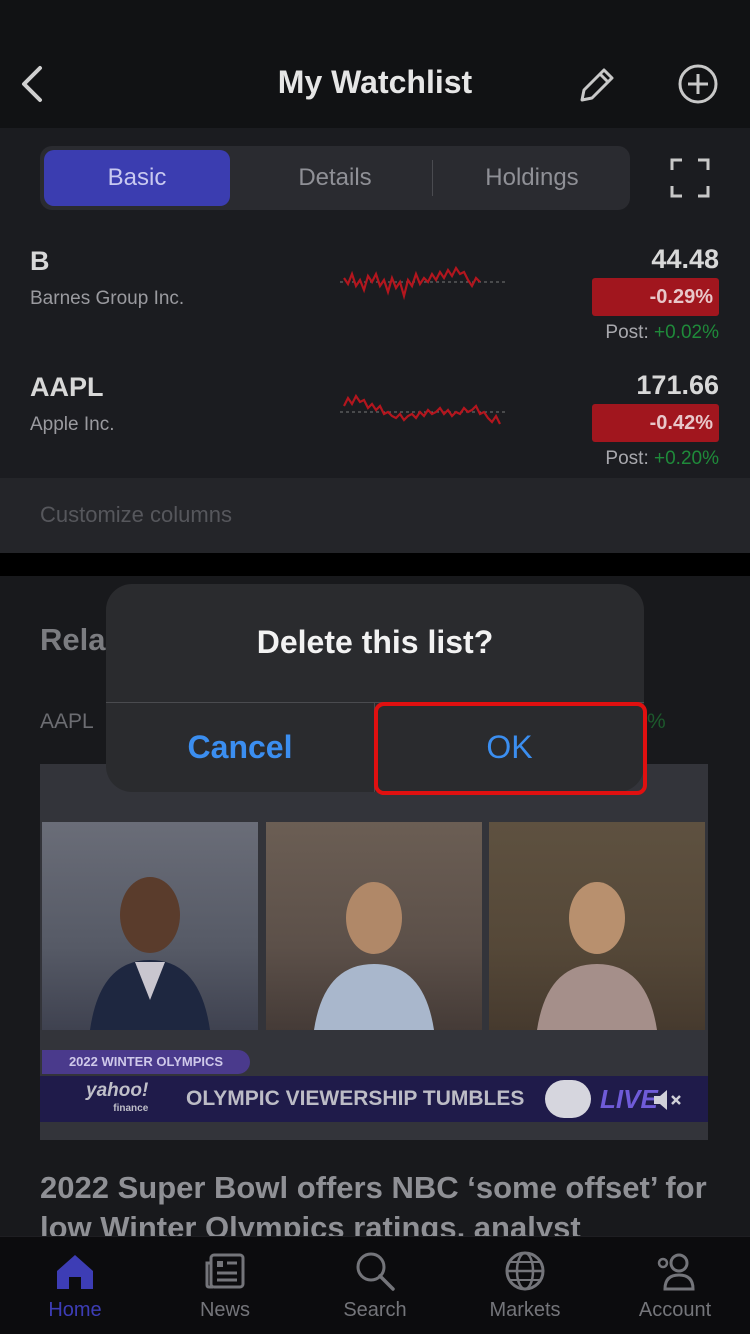  I want to click on tab-markets: Markets, so click(525, 1285).